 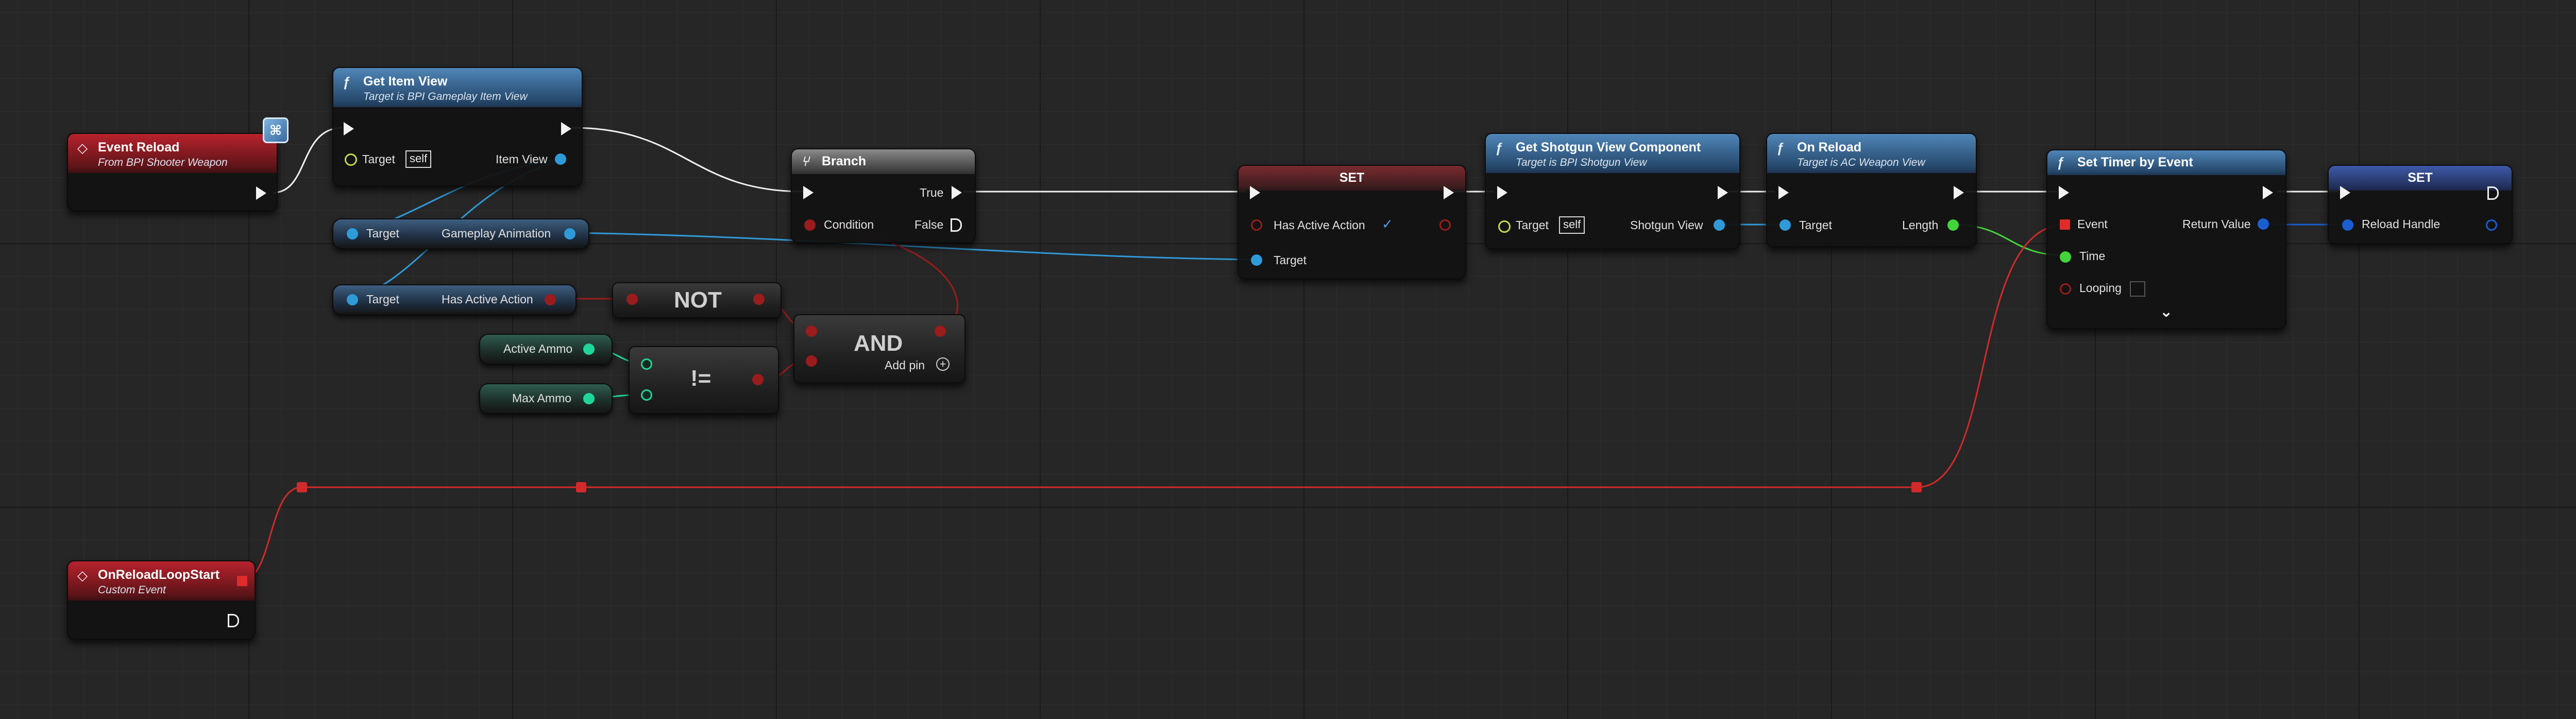 I want to click on node-subtitle: Custom Event, so click(x=132, y=590).